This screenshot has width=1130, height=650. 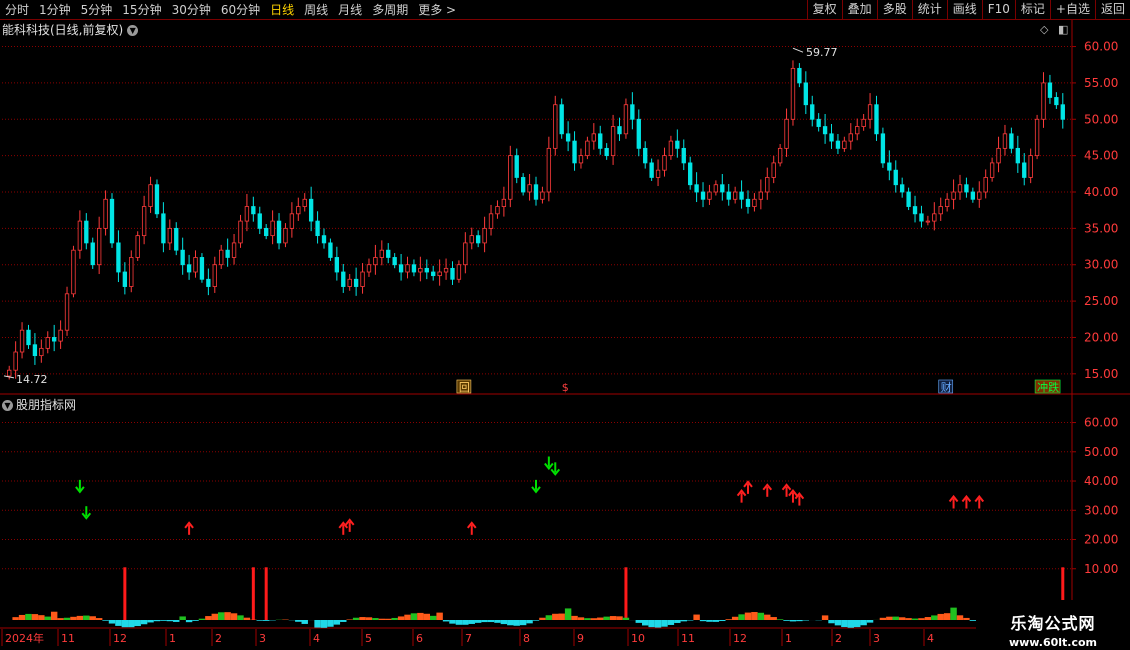 I want to click on price-axis-label: 40.00, so click(x=1101, y=192).